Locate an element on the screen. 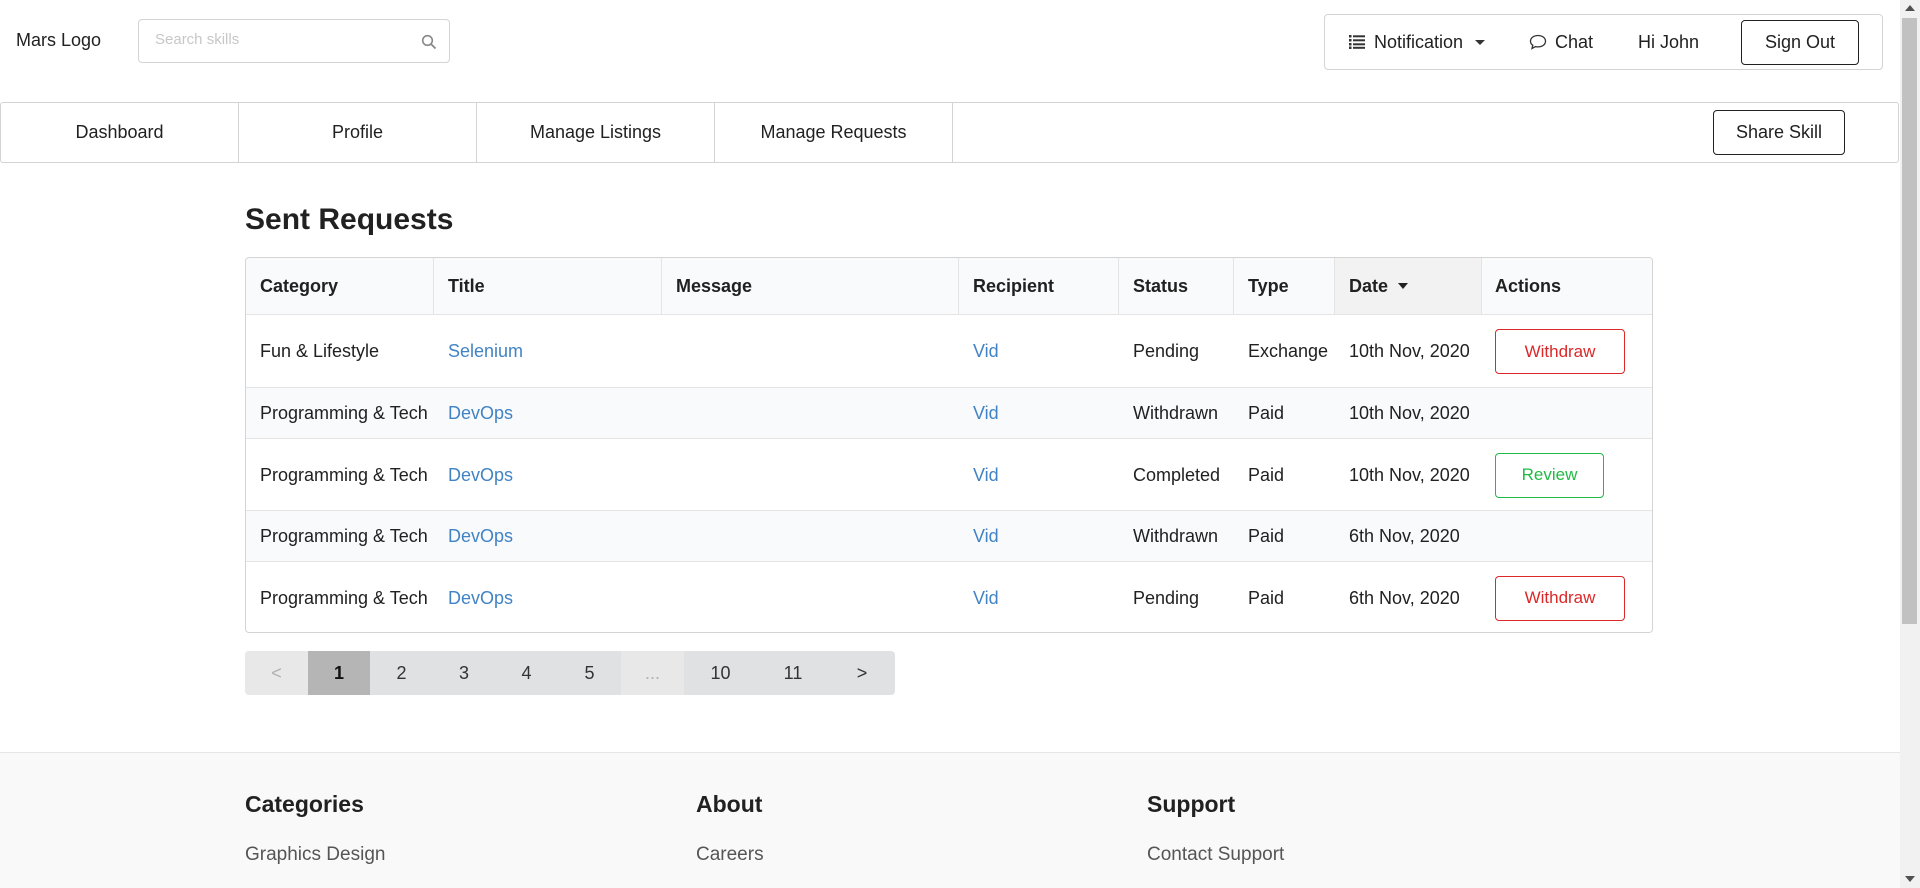 Image resolution: width=1920 pixels, height=888 pixels. category-cell: Fun & Lifestyle is located at coordinates (320, 351).